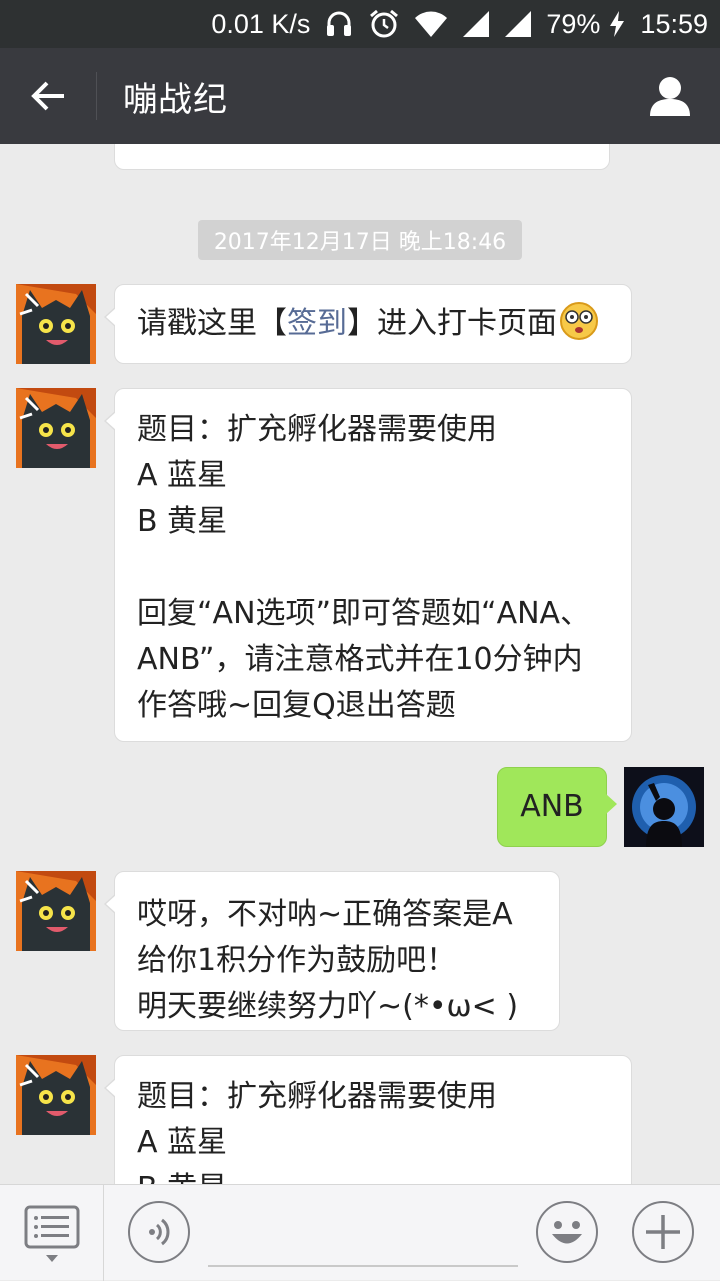 The height and width of the screenshot is (1281, 720). I want to click on message-line: 回复“AN选项”即可答题如“ANA、, so click(364, 613).